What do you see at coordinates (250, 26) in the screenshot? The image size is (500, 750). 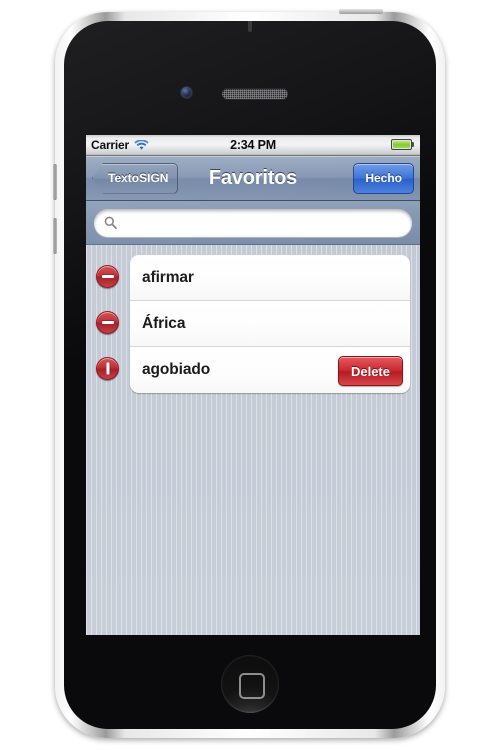 I see `antenna-slit` at bounding box center [250, 26].